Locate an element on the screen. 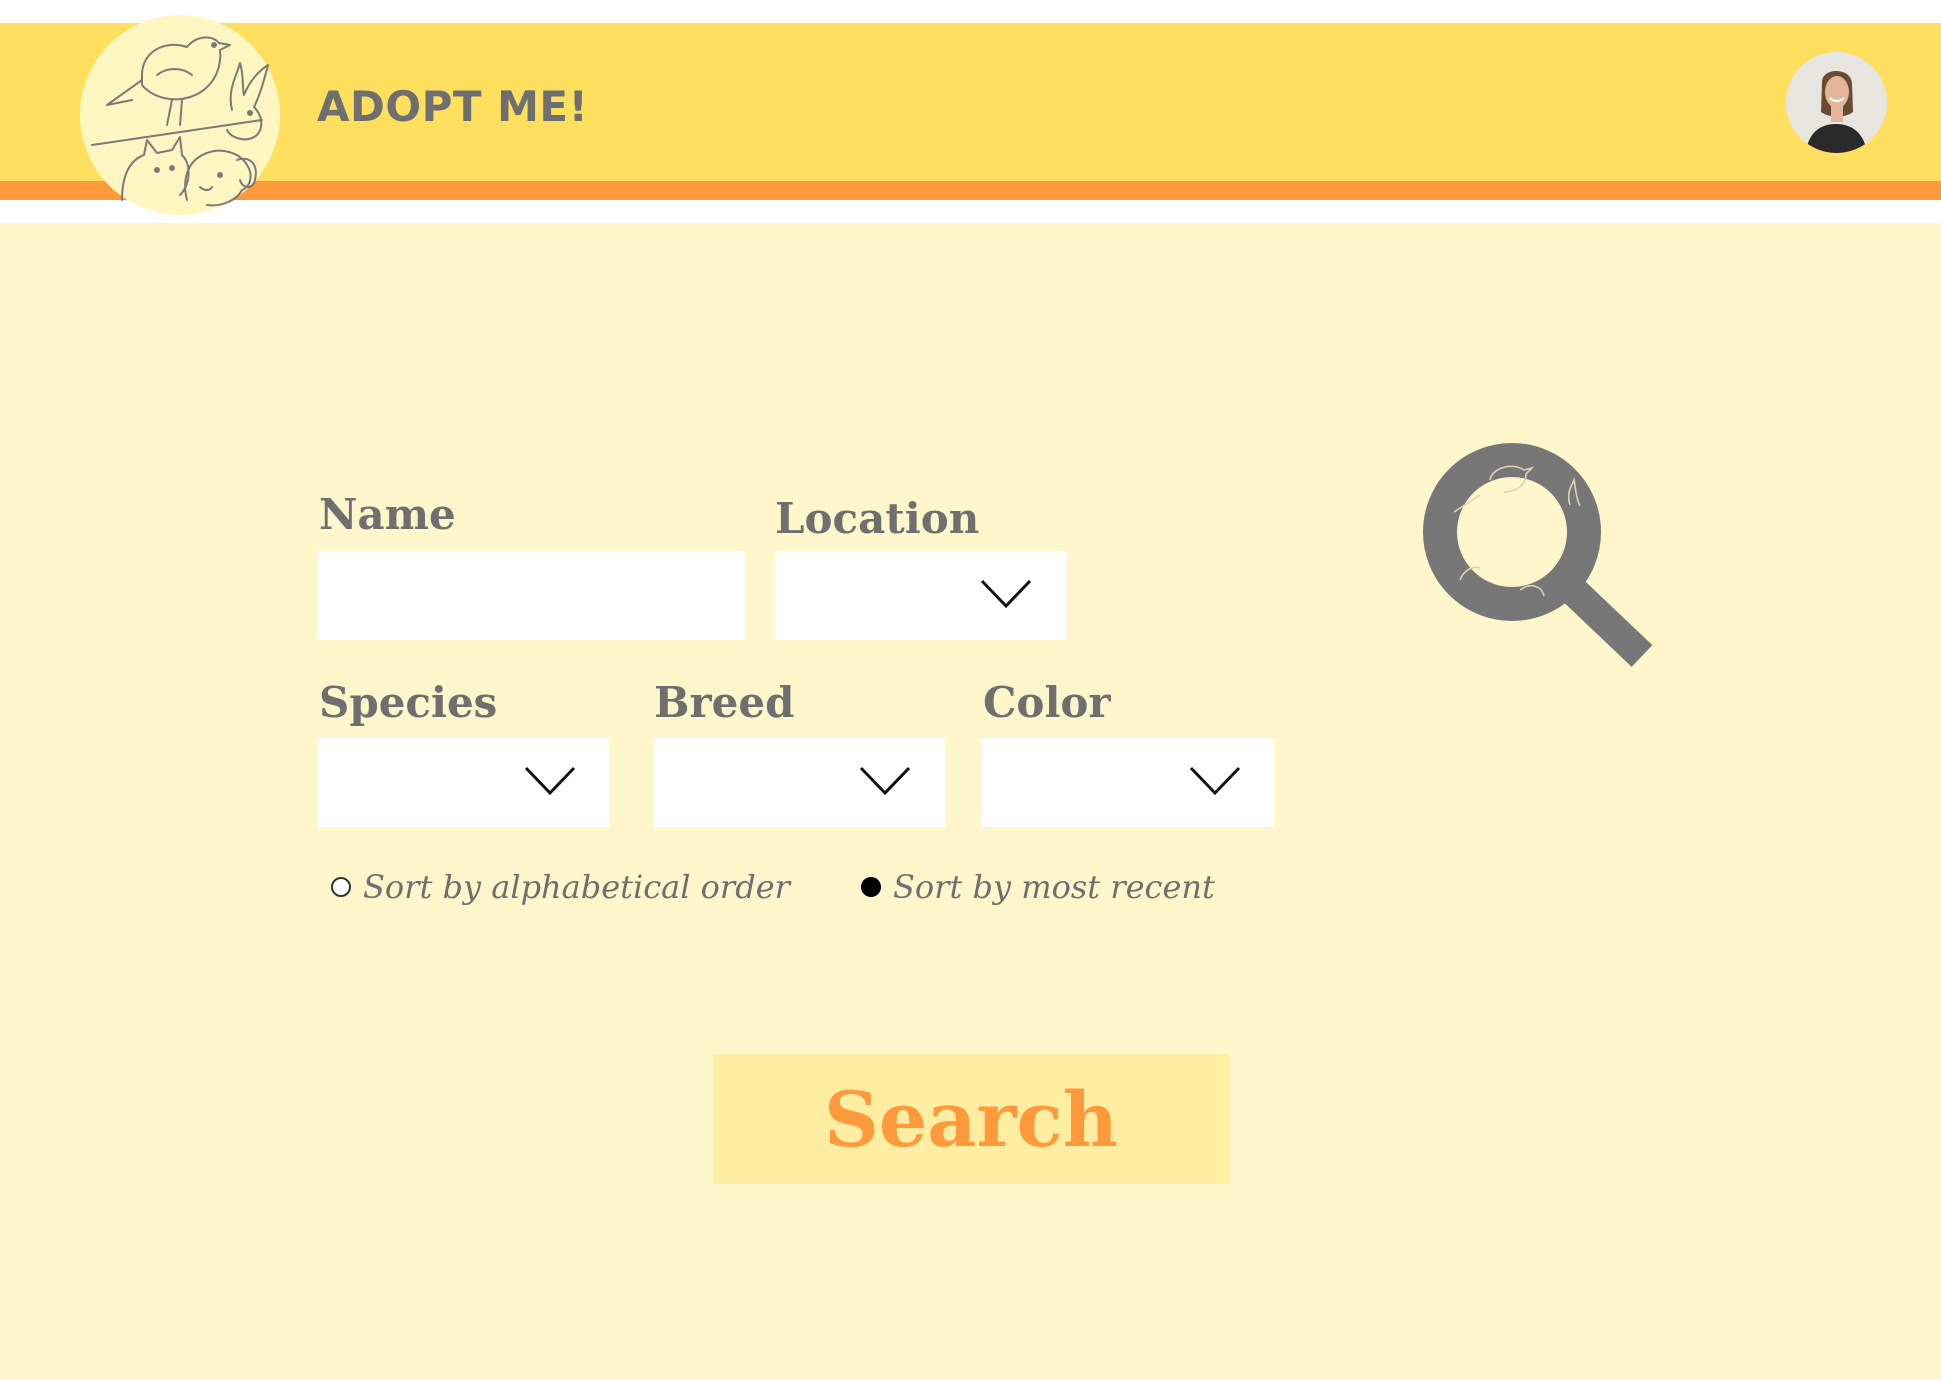 Image resolution: width=1941 pixels, height=1380 pixels. color-dropdown is located at coordinates (1128, 782).